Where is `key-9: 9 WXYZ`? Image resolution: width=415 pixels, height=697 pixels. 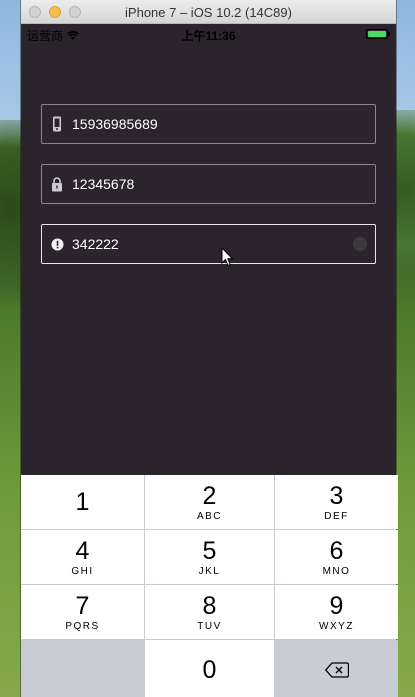
key-9: 9 WXYZ is located at coordinates (336, 612).